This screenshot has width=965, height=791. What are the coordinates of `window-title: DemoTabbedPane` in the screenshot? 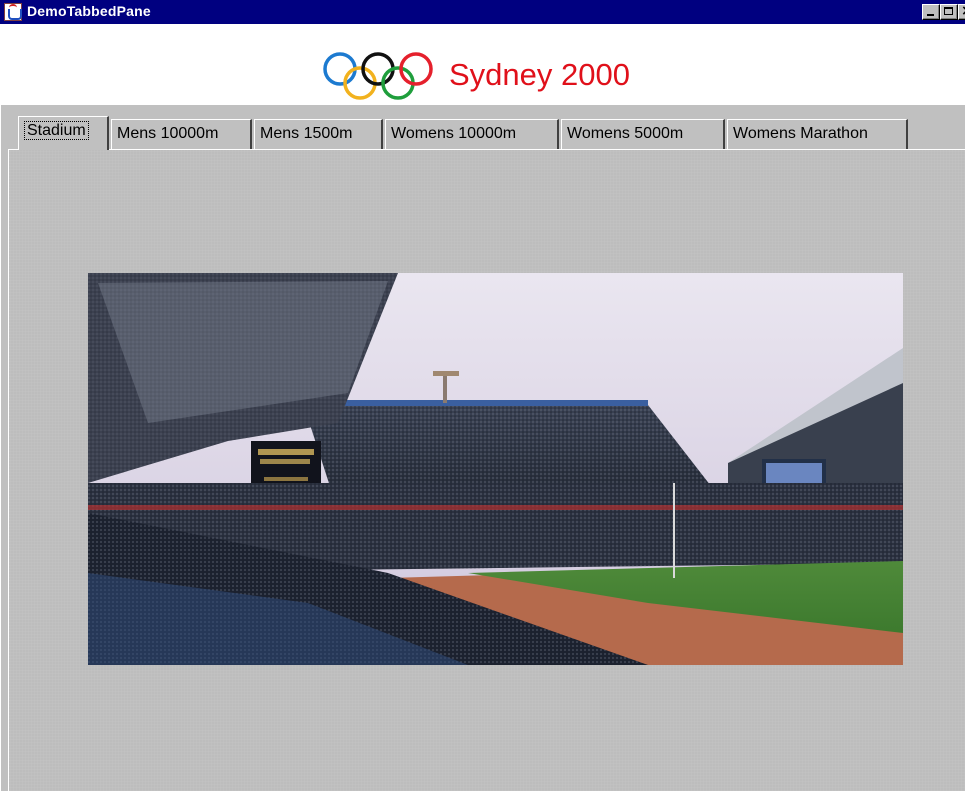 It's located at (89, 11).